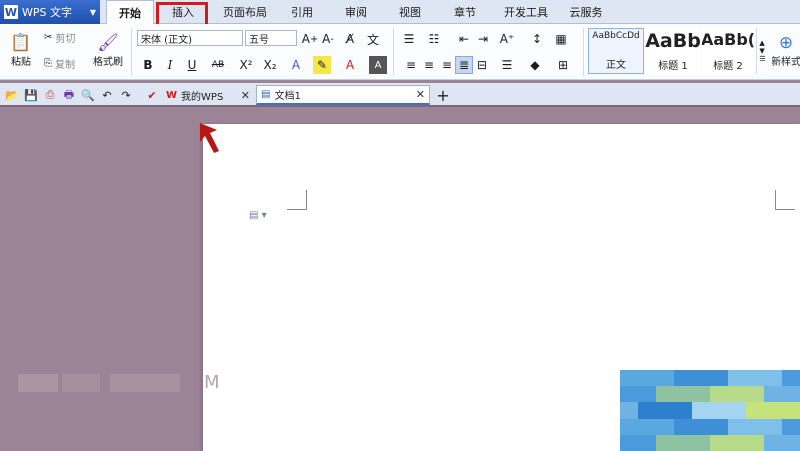  Describe the element at coordinates (246, 65) in the screenshot. I see `superscript-icon: X²` at that location.